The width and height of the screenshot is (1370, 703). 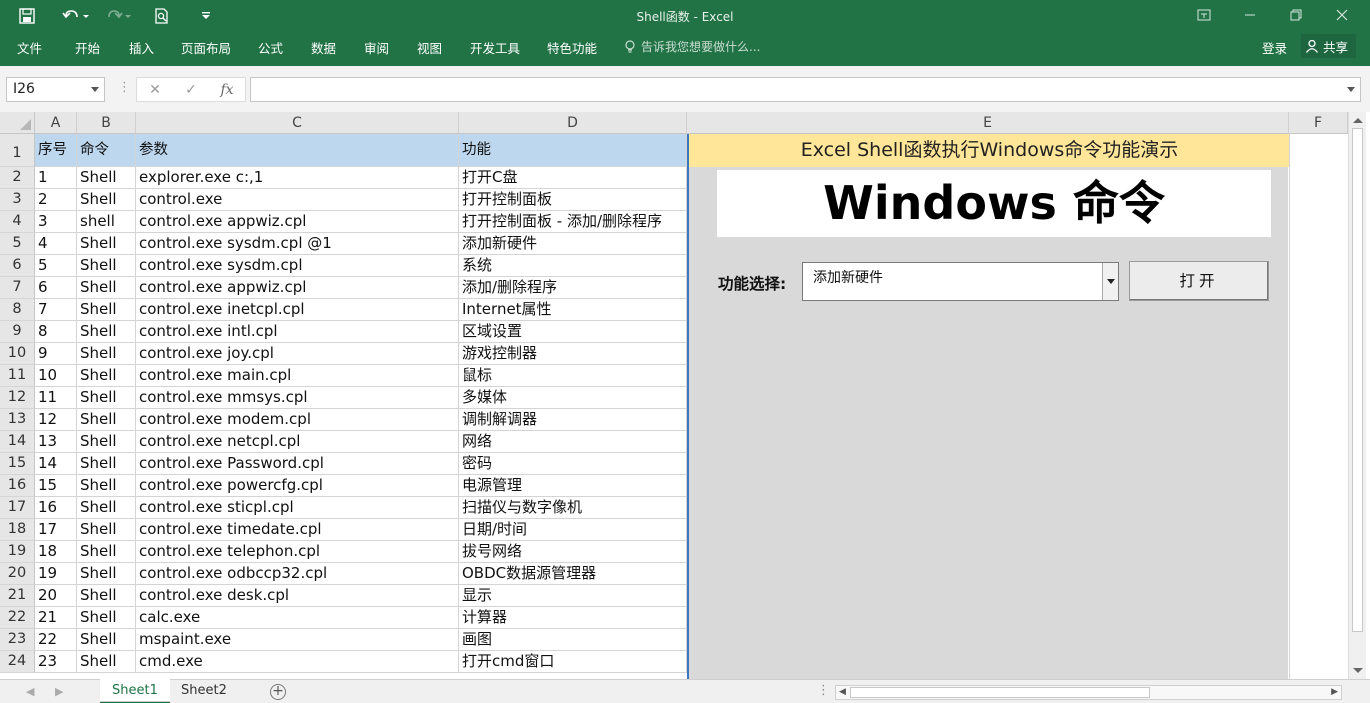 What do you see at coordinates (17, 200) in the screenshot?
I see `row-header: 3` at bounding box center [17, 200].